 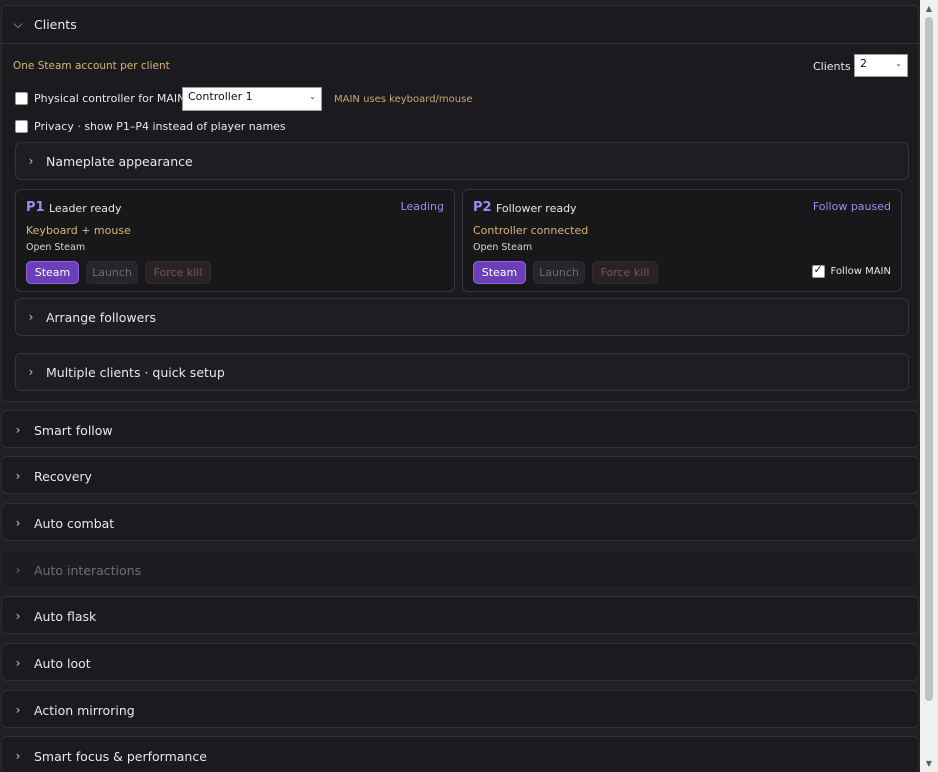 I want to click on section-auto-interactions: › Auto interactions, so click(x=460, y=569).